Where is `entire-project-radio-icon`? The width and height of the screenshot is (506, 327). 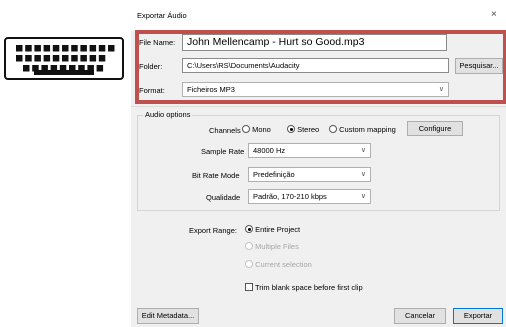
entire-project-radio-icon is located at coordinates (249, 229).